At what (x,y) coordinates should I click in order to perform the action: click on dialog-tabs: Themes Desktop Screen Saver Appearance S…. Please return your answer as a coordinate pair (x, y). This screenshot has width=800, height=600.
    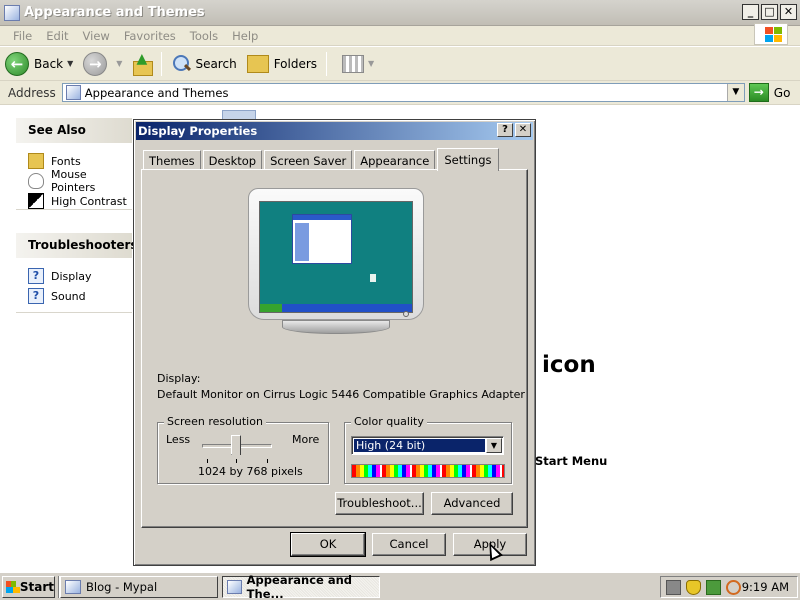
    Looking at the image, I should click on (322, 159).